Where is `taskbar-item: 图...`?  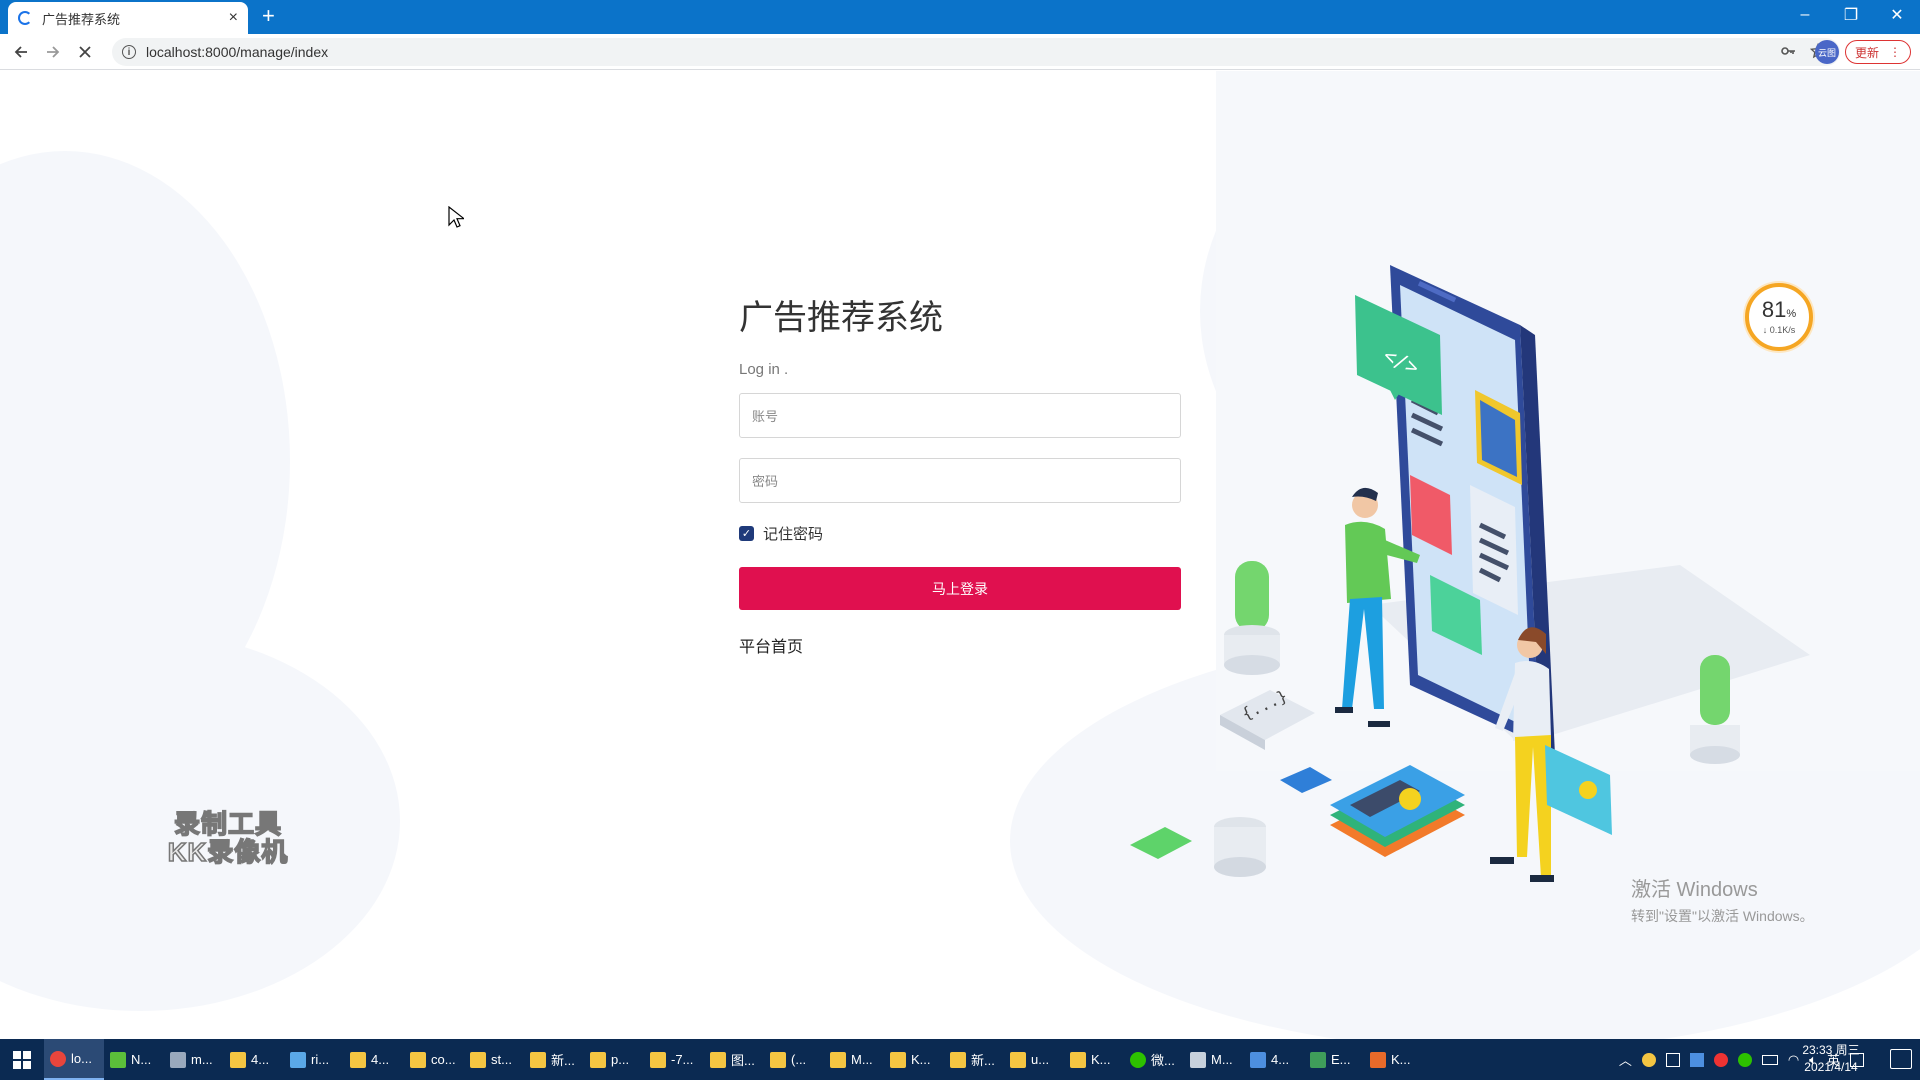
taskbar-item: 图... is located at coordinates (734, 1059).